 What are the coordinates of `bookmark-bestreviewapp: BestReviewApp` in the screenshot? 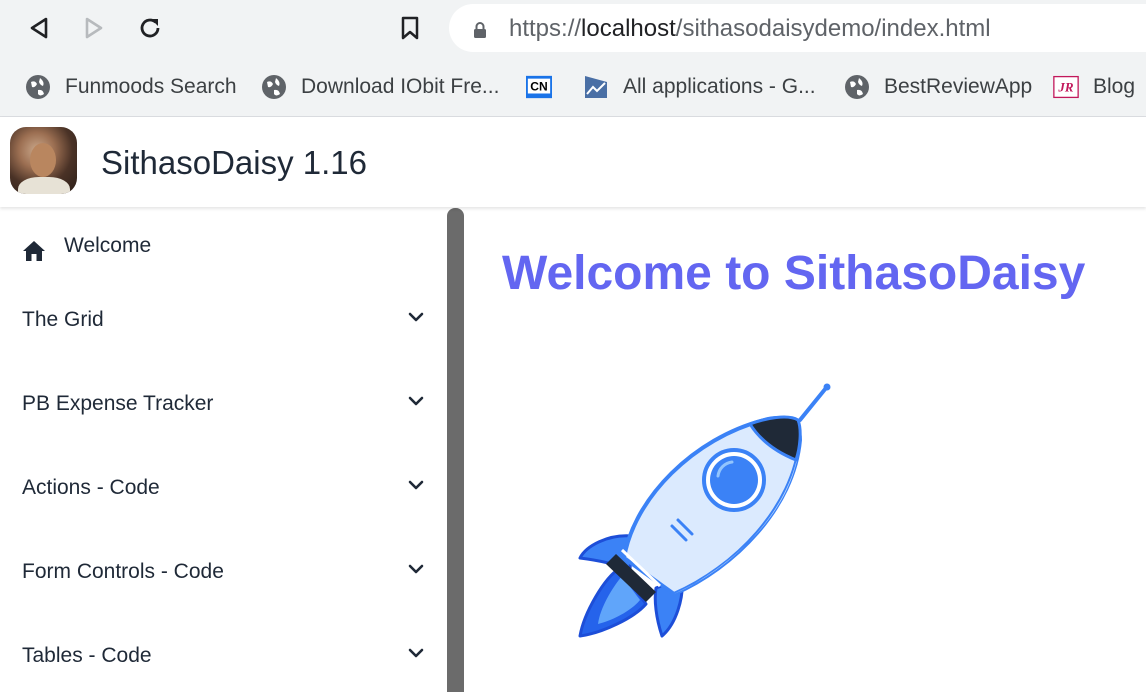 It's located at (938, 87).